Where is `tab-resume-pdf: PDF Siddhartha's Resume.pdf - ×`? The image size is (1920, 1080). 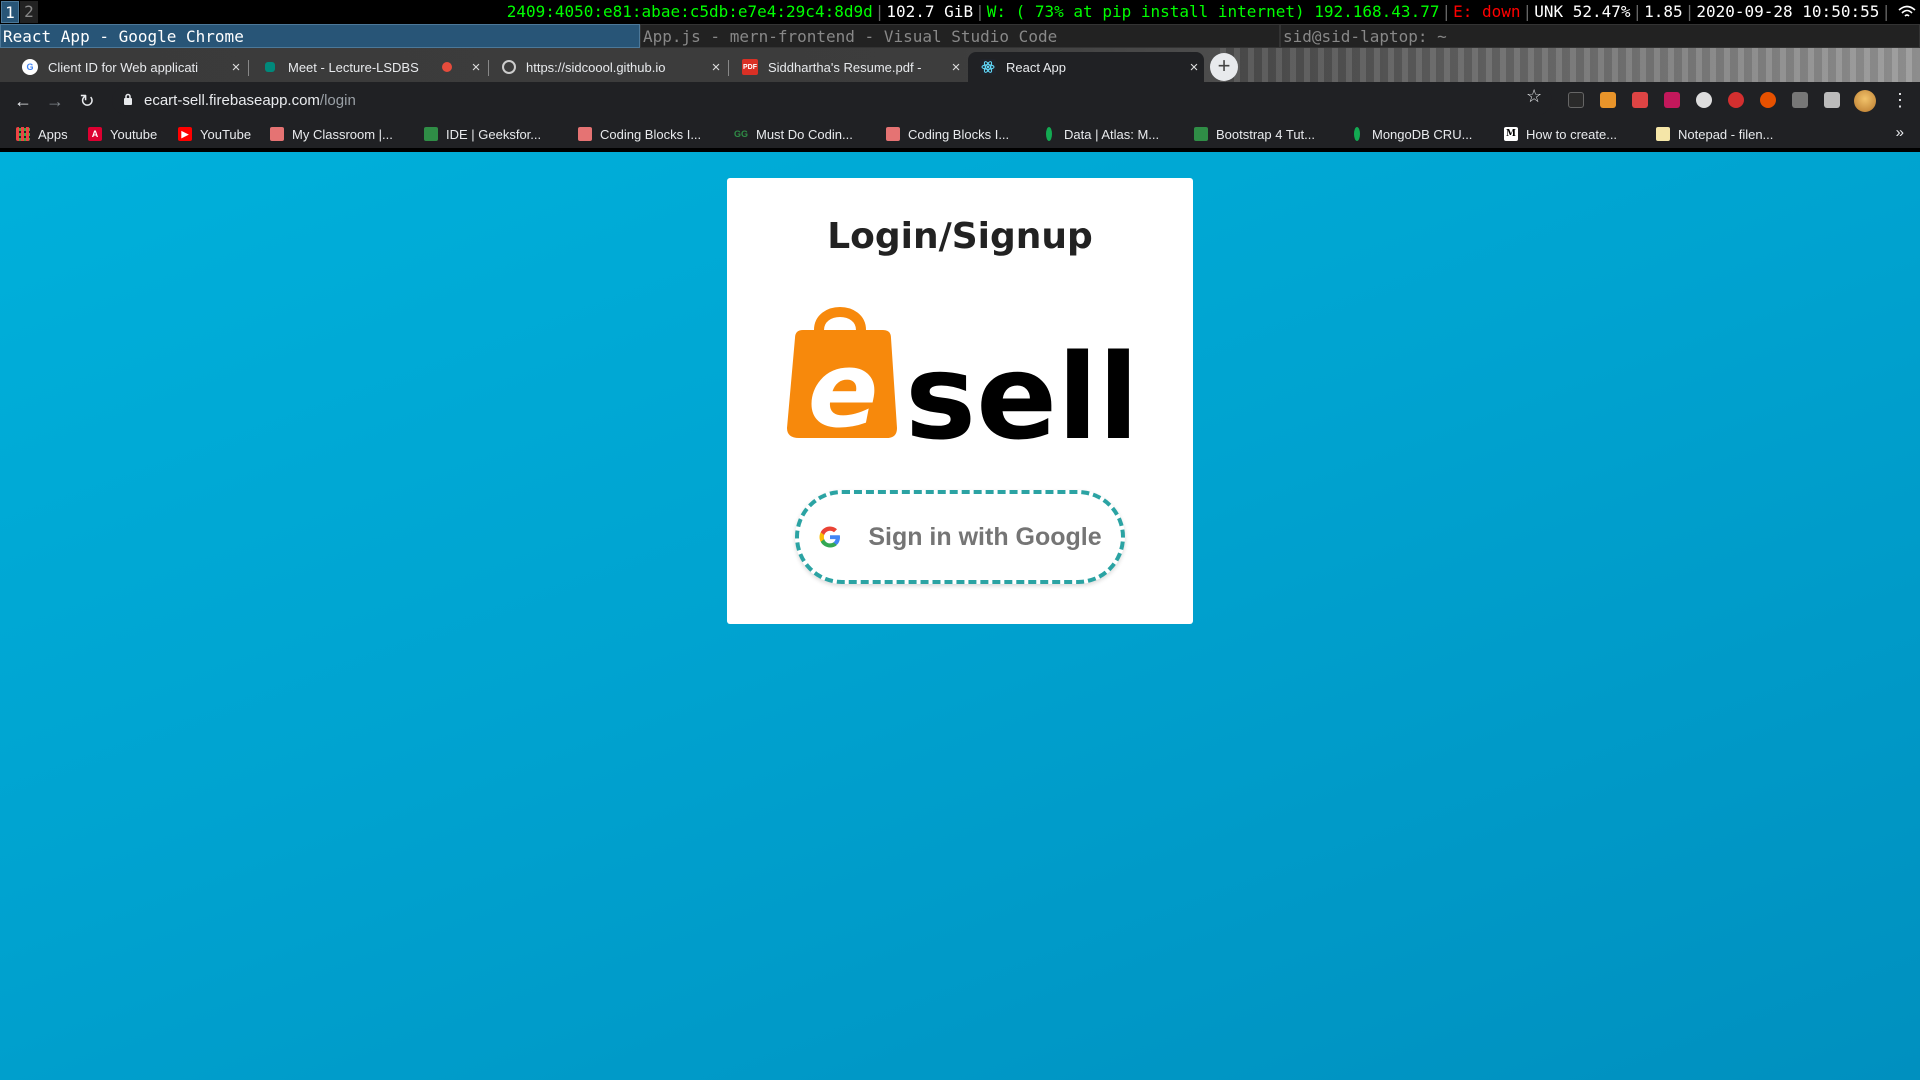
tab-resume-pdf: PDF Siddhartha's Resume.pdf - × is located at coordinates (848, 67).